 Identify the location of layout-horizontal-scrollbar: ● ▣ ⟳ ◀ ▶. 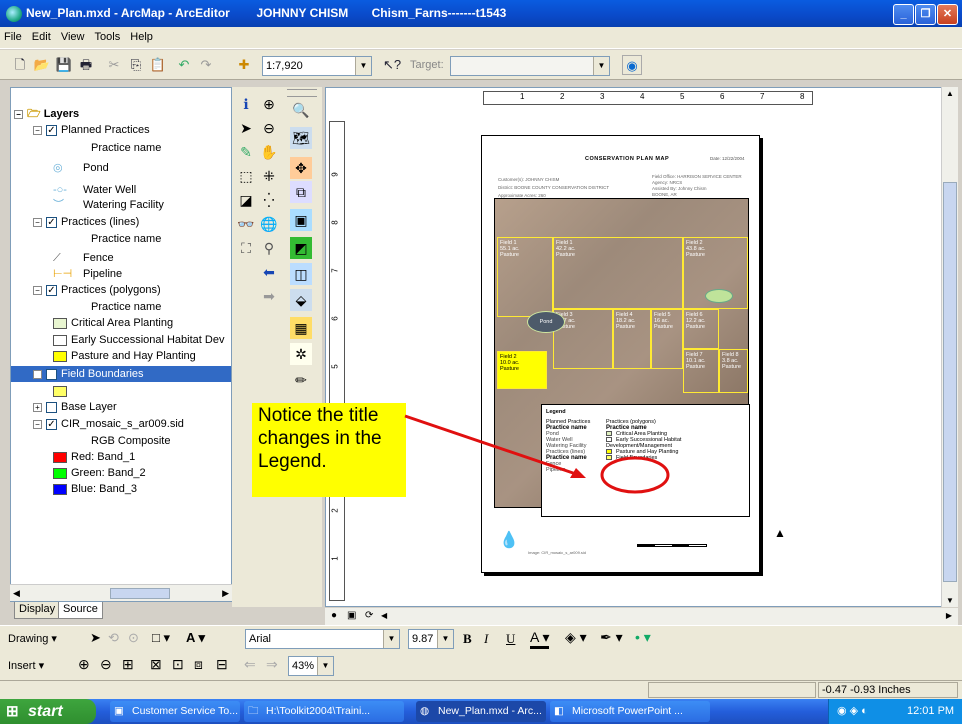
(641, 616).